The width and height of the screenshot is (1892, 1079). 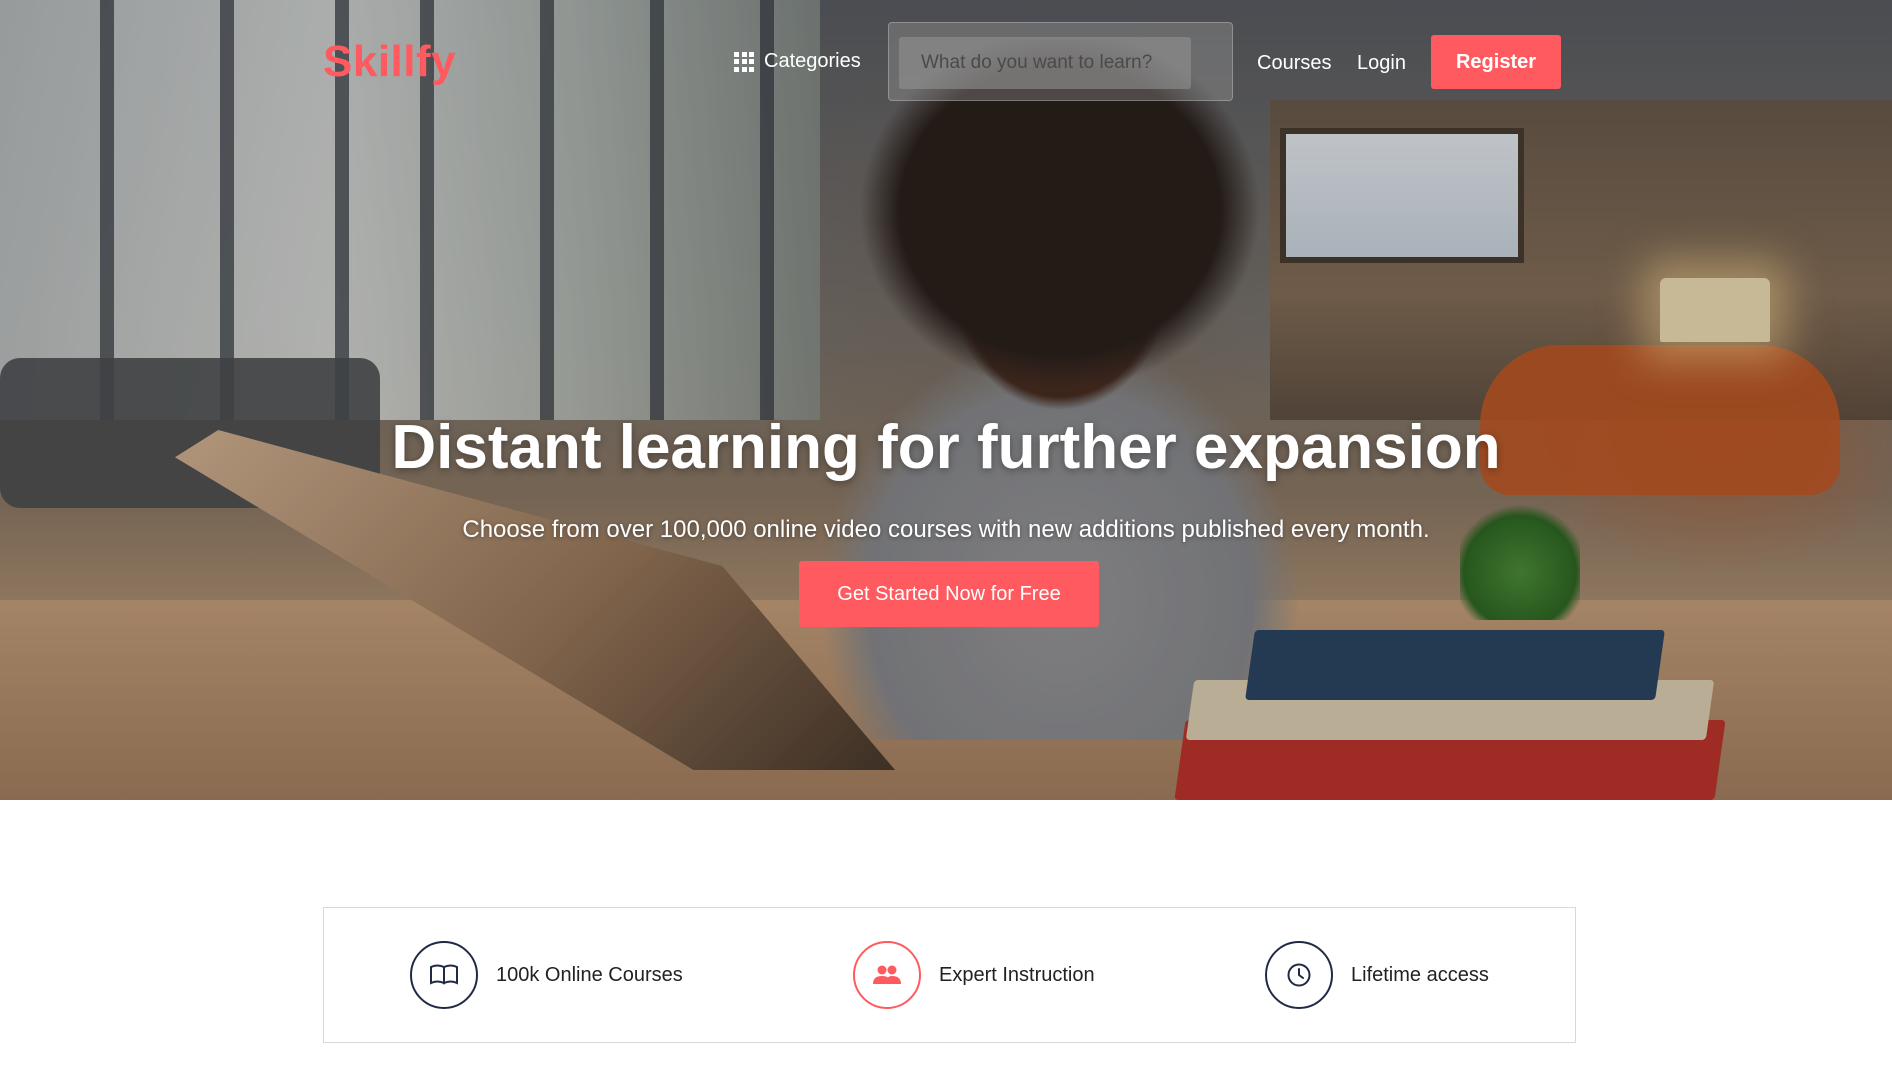 I want to click on feature-online-courses: 100k Online Courses, so click(x=546, y=975).